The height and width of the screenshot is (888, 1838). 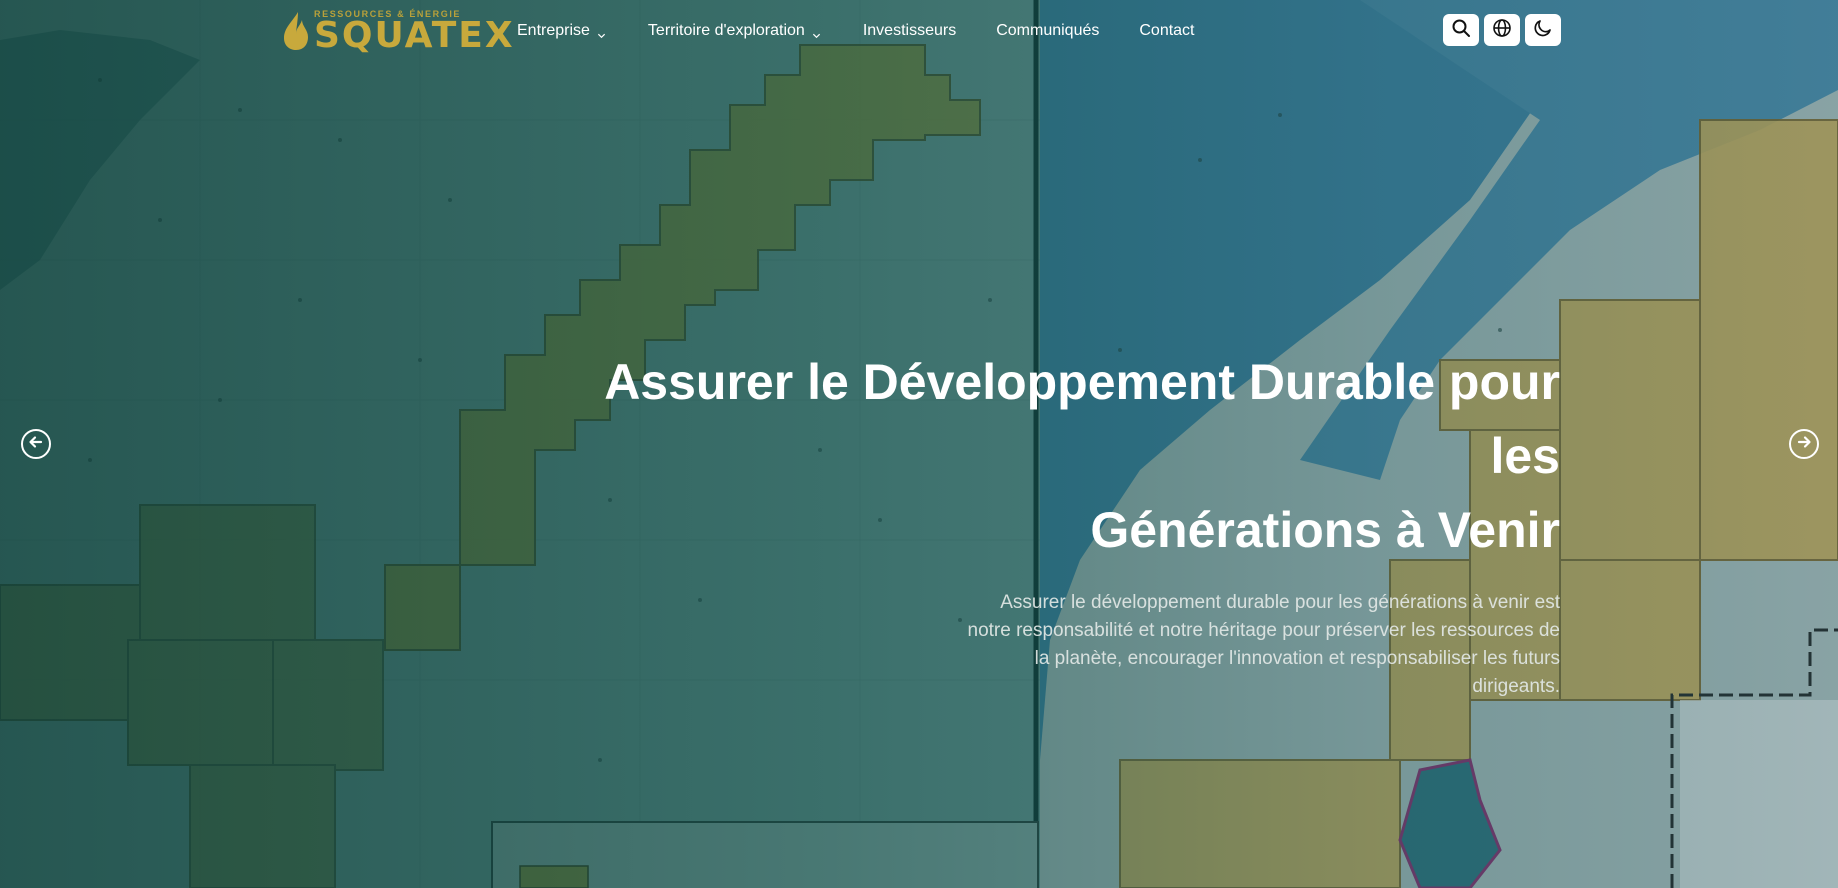 I want to click on site-logo: RESSOURCES & ÉNERGIE SQUATEX, so click(x=395, y=31).